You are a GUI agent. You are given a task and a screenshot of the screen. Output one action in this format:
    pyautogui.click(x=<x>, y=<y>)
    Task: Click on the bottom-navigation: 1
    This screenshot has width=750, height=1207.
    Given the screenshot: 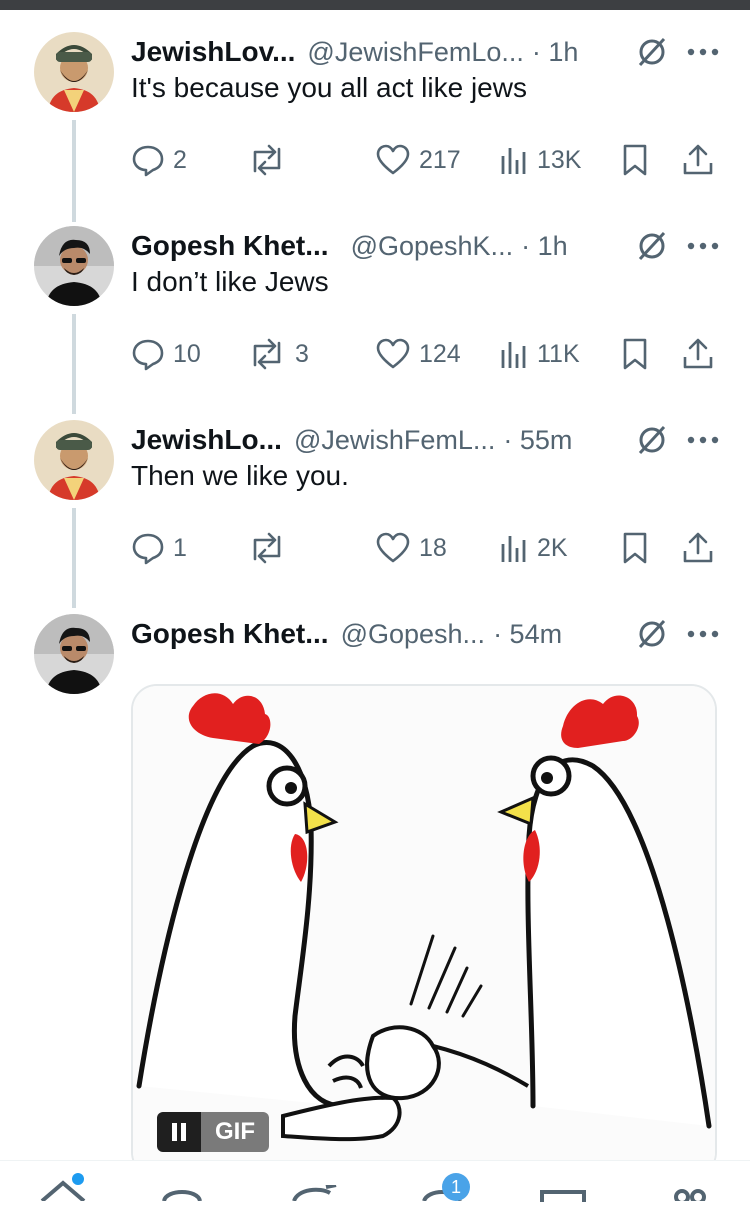 What is the action you would take?
    pyautogui.click(x=375, y=1182)
    